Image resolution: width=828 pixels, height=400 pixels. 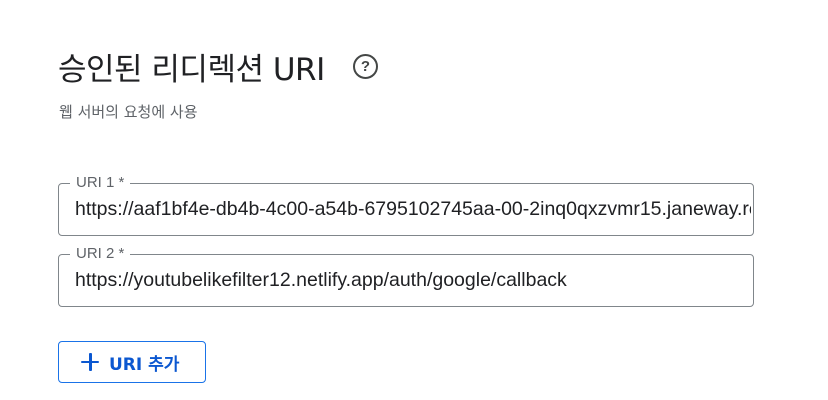 I want to click on help-circle-icon: ?, so click(x=365, y=66).